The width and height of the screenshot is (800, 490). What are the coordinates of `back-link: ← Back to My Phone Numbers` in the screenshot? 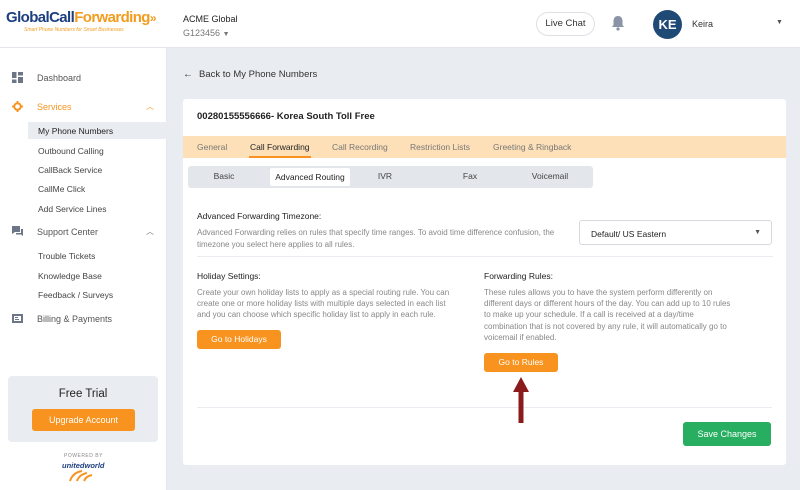 It's located at (250, 74).